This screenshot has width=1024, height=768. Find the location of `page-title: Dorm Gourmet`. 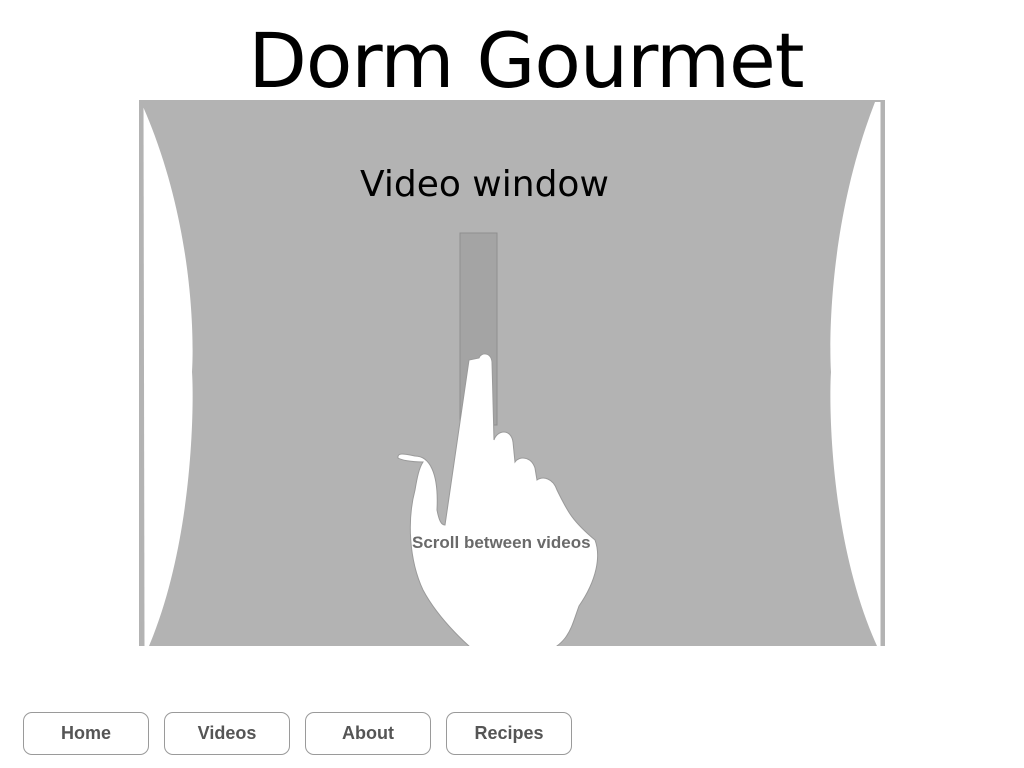

page-title: Dorm Gourmet is located at coordinates (526, 60).